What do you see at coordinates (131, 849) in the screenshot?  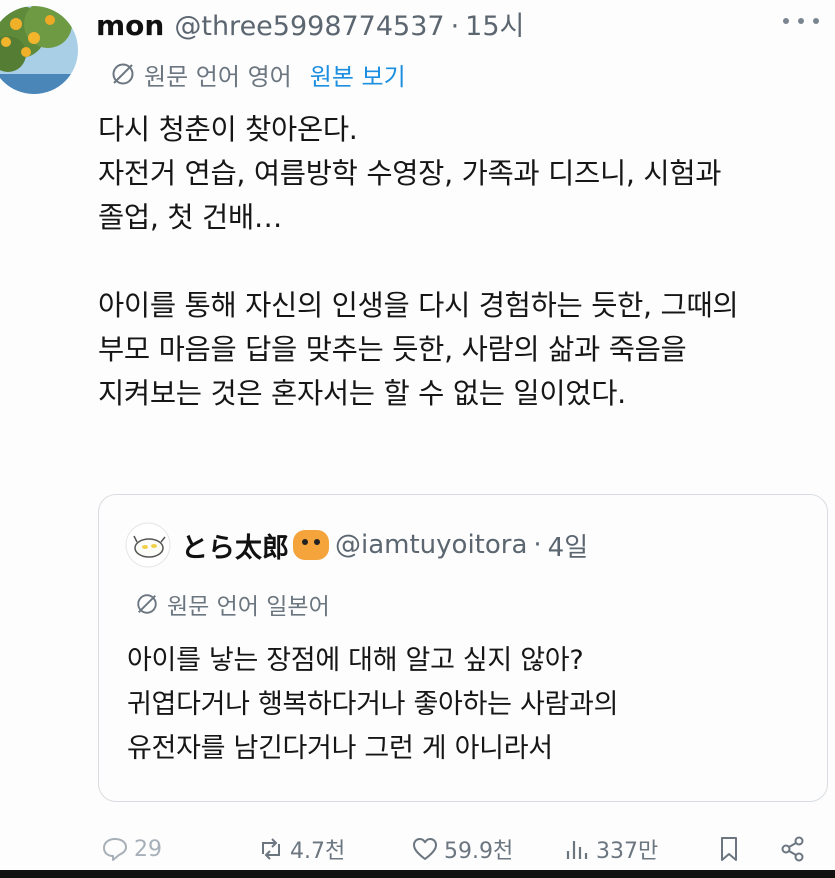 I see `reply-button: 29` at bounding box center [131, 849].